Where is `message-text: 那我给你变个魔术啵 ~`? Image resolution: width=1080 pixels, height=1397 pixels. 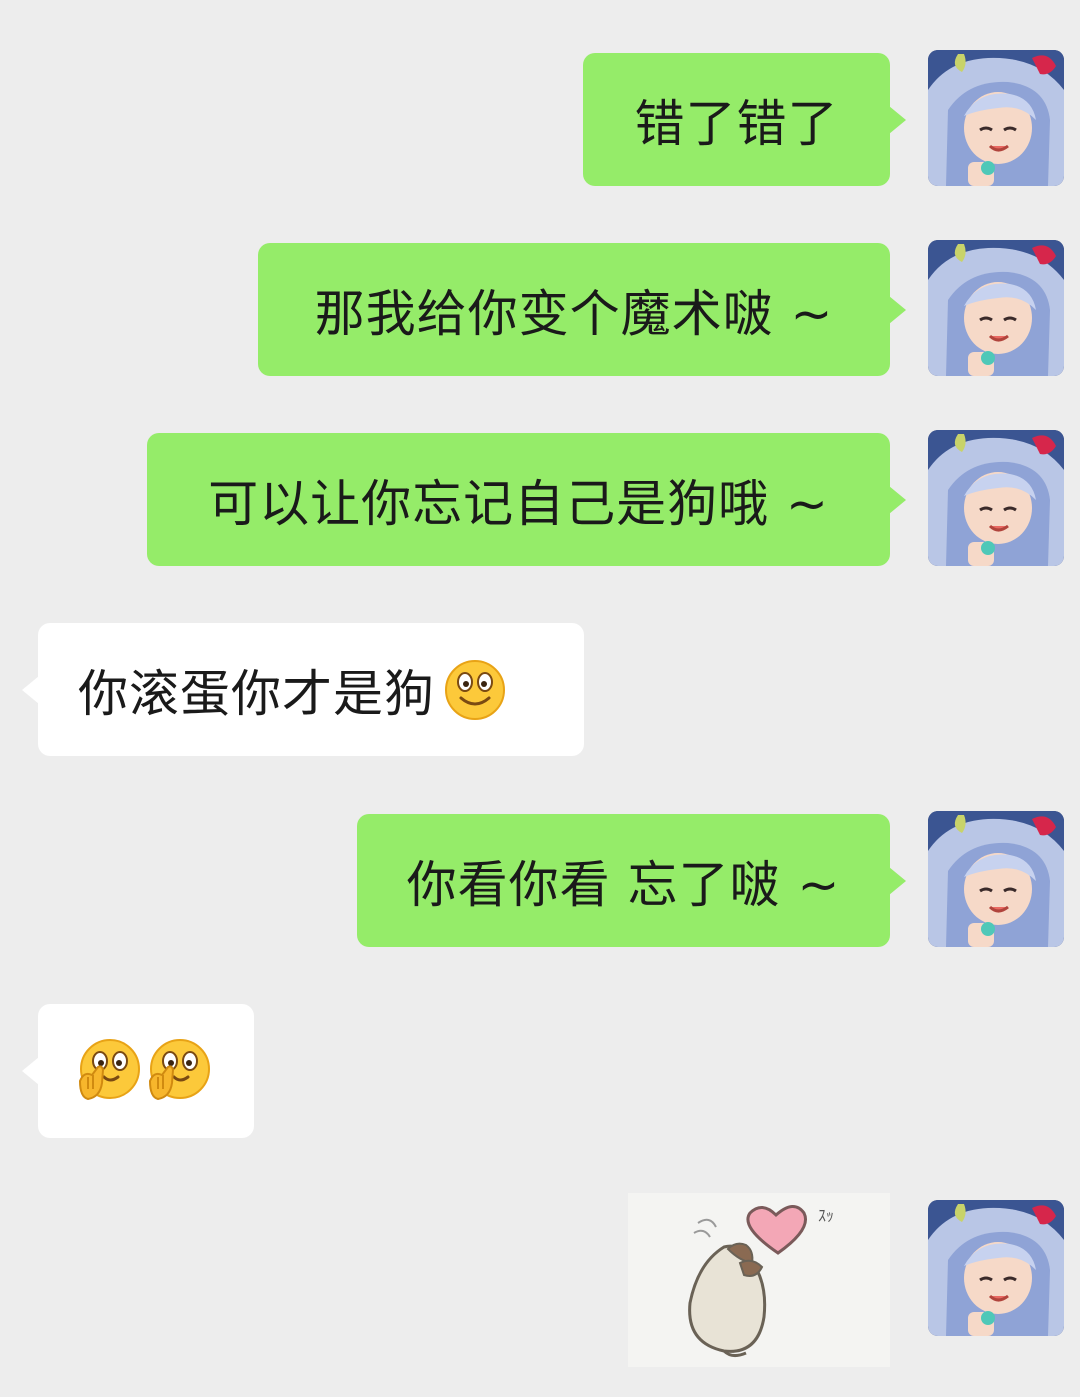
message-text: 那我给你变个魔术啵 ~ is located at coordinates (574, 313).